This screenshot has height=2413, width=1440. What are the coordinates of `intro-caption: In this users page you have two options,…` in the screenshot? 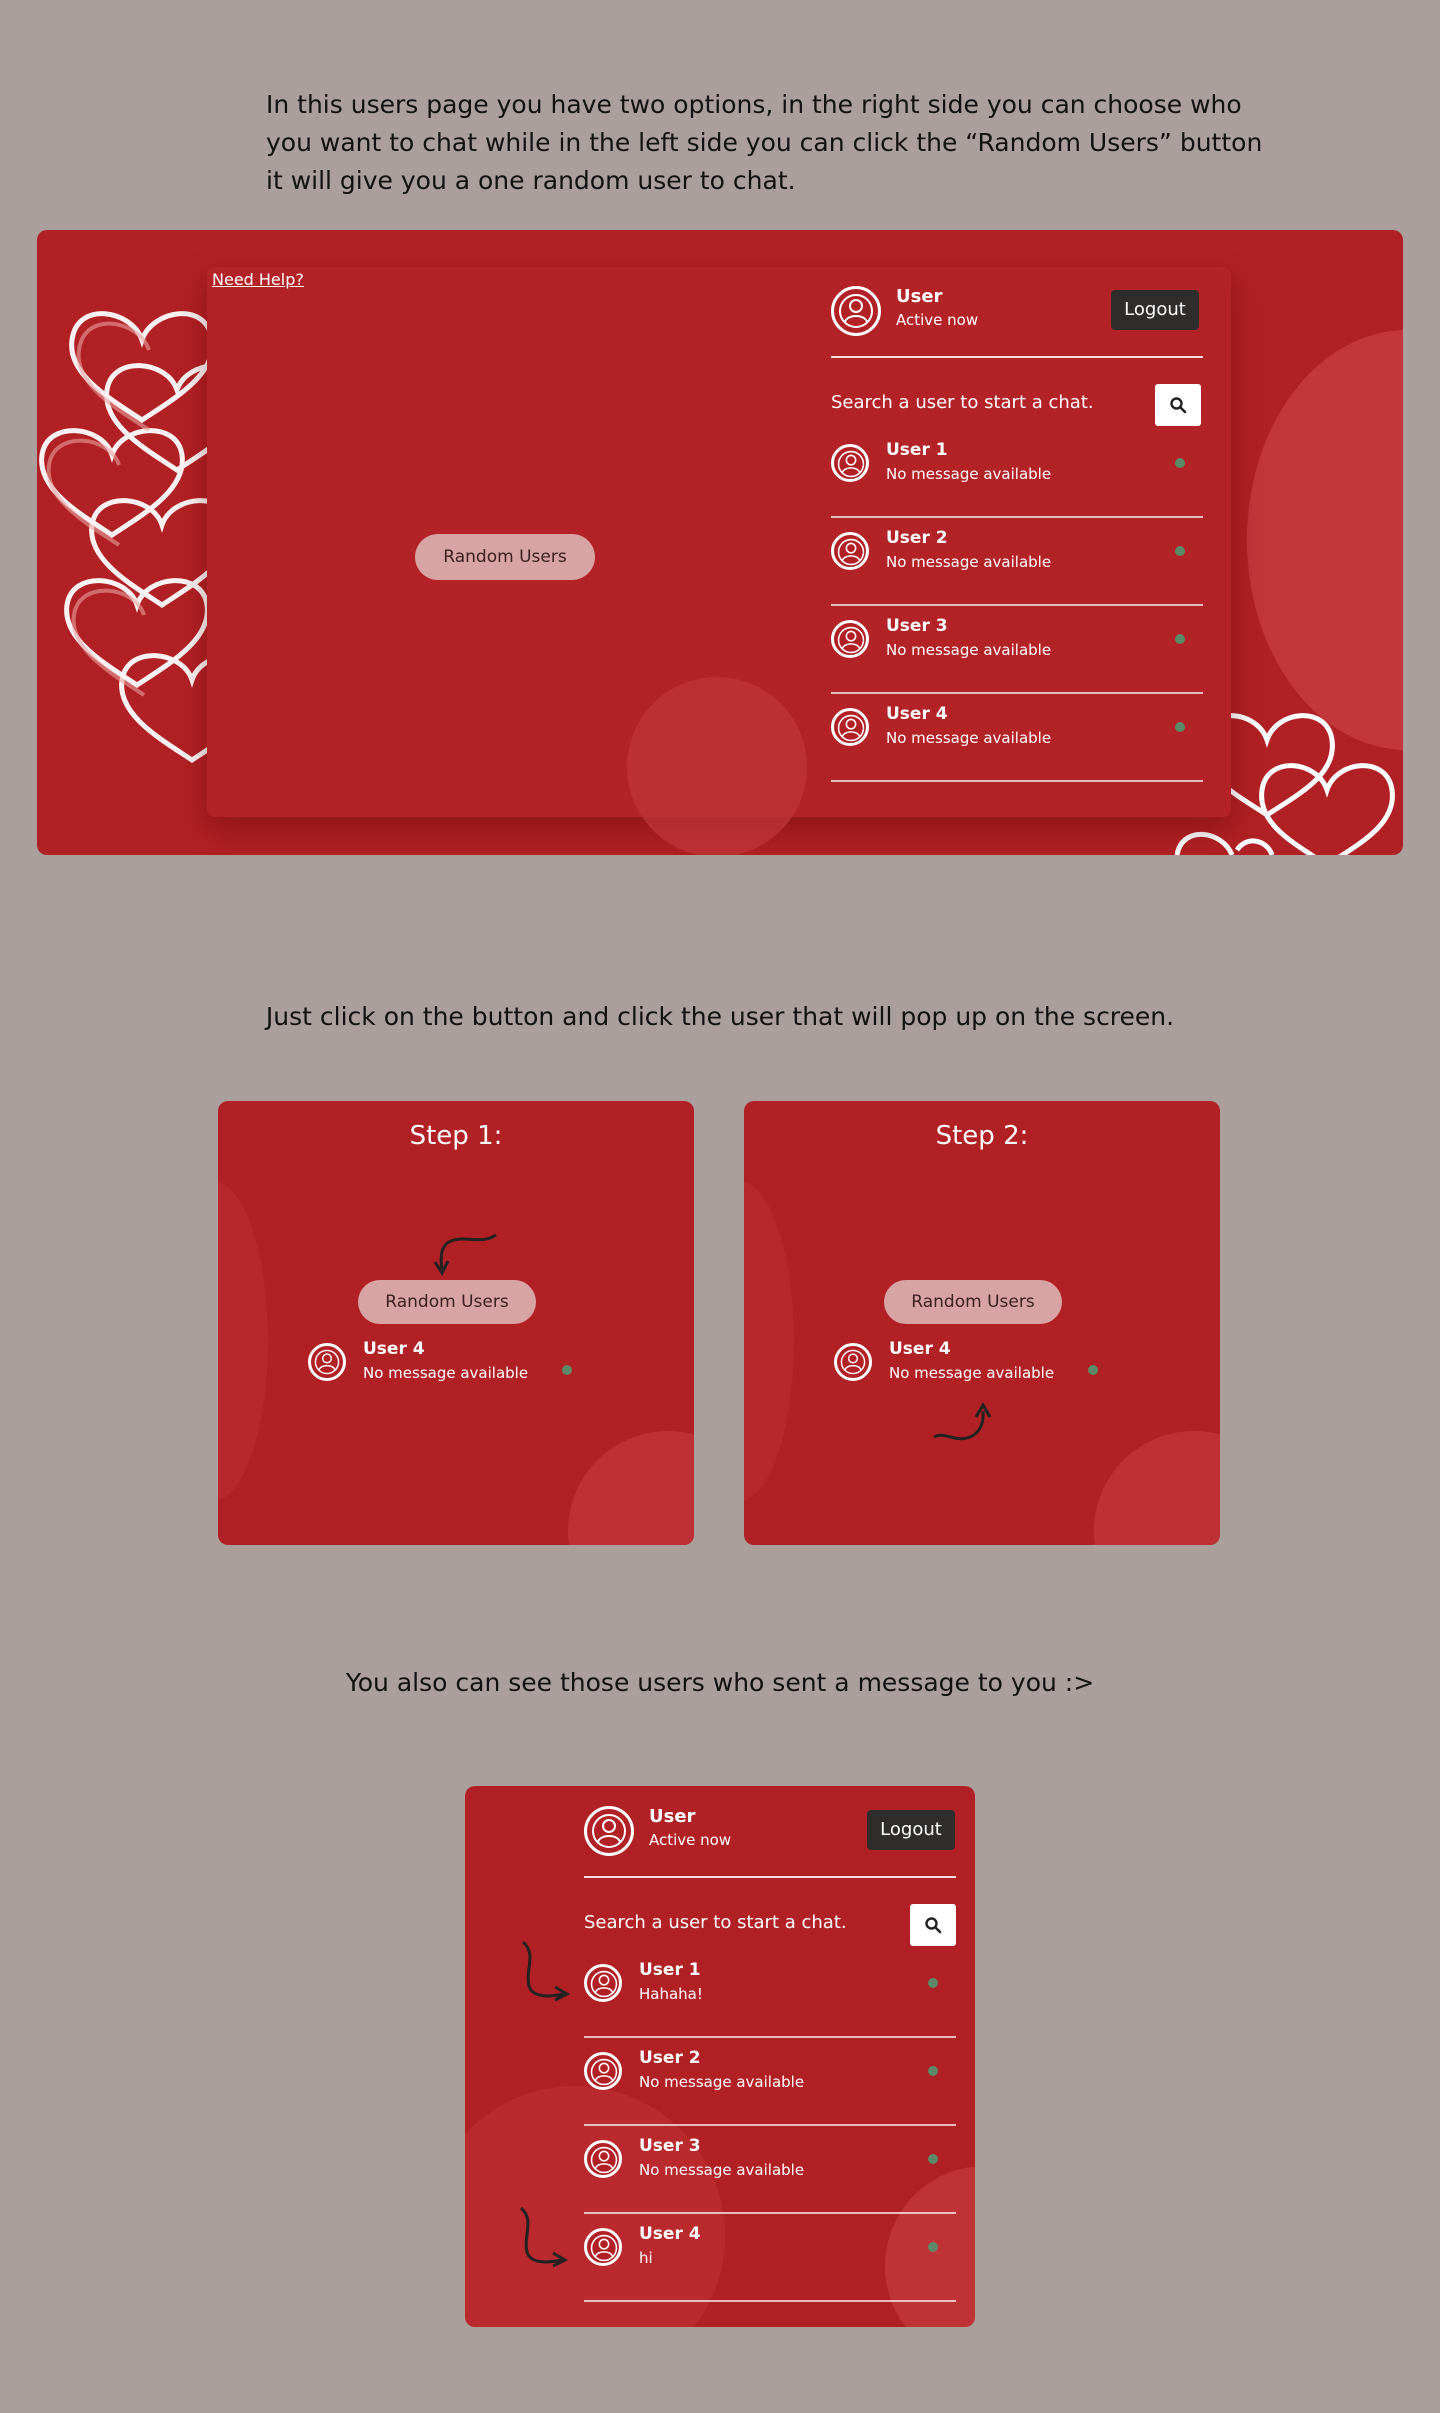 It's located at (764, 142).